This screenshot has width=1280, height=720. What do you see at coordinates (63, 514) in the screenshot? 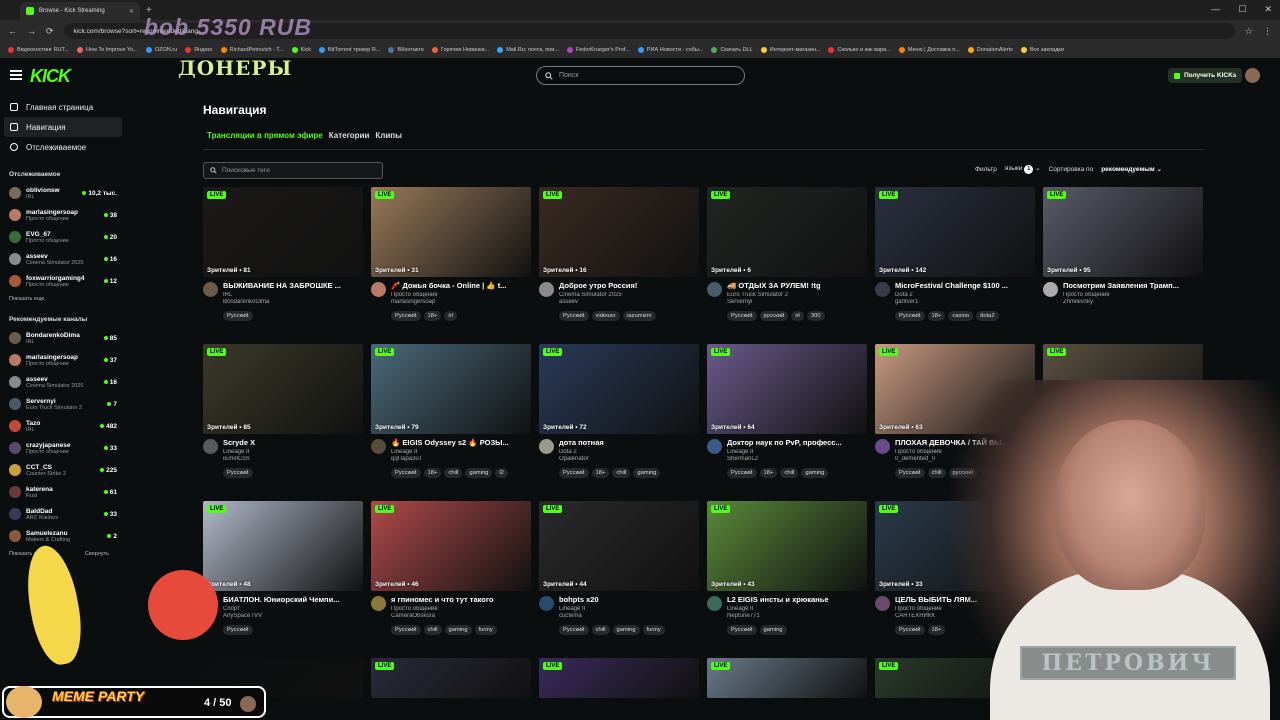
I see `sidebar-channel: BaldDad ARC Raiders 33` at bounding box center [63, 514].